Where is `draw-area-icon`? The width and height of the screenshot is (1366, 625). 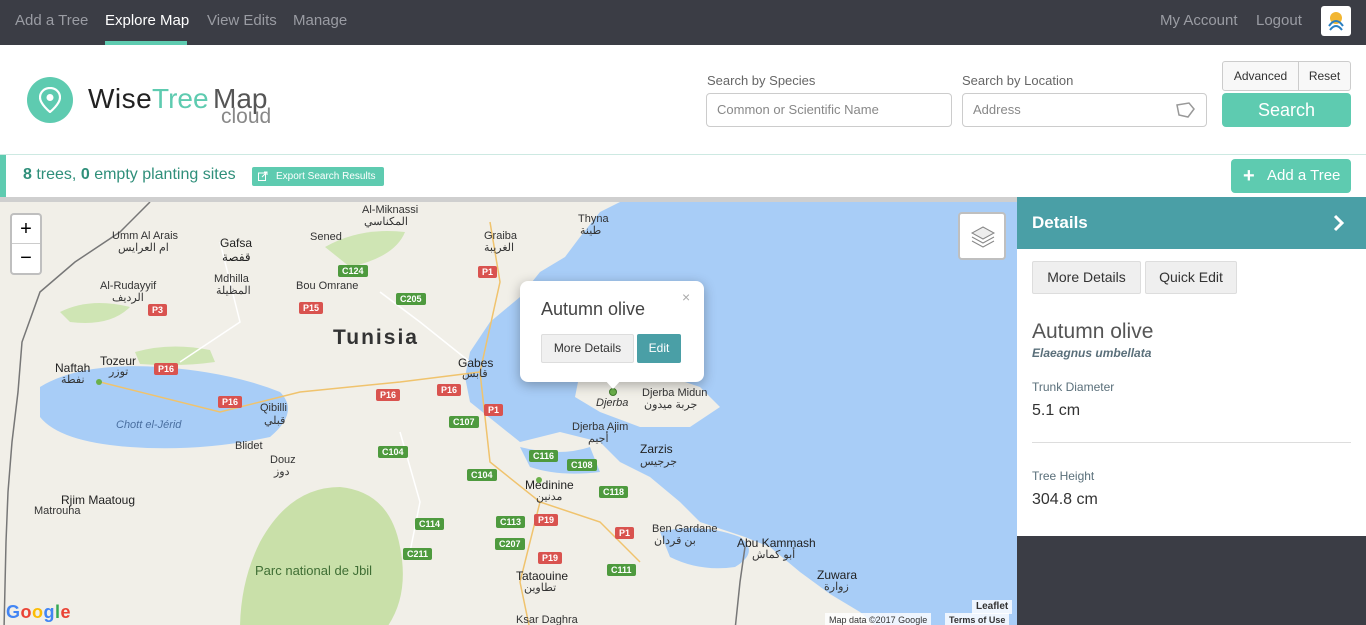 draw-area-icon is located at coordinates (1185, 110).